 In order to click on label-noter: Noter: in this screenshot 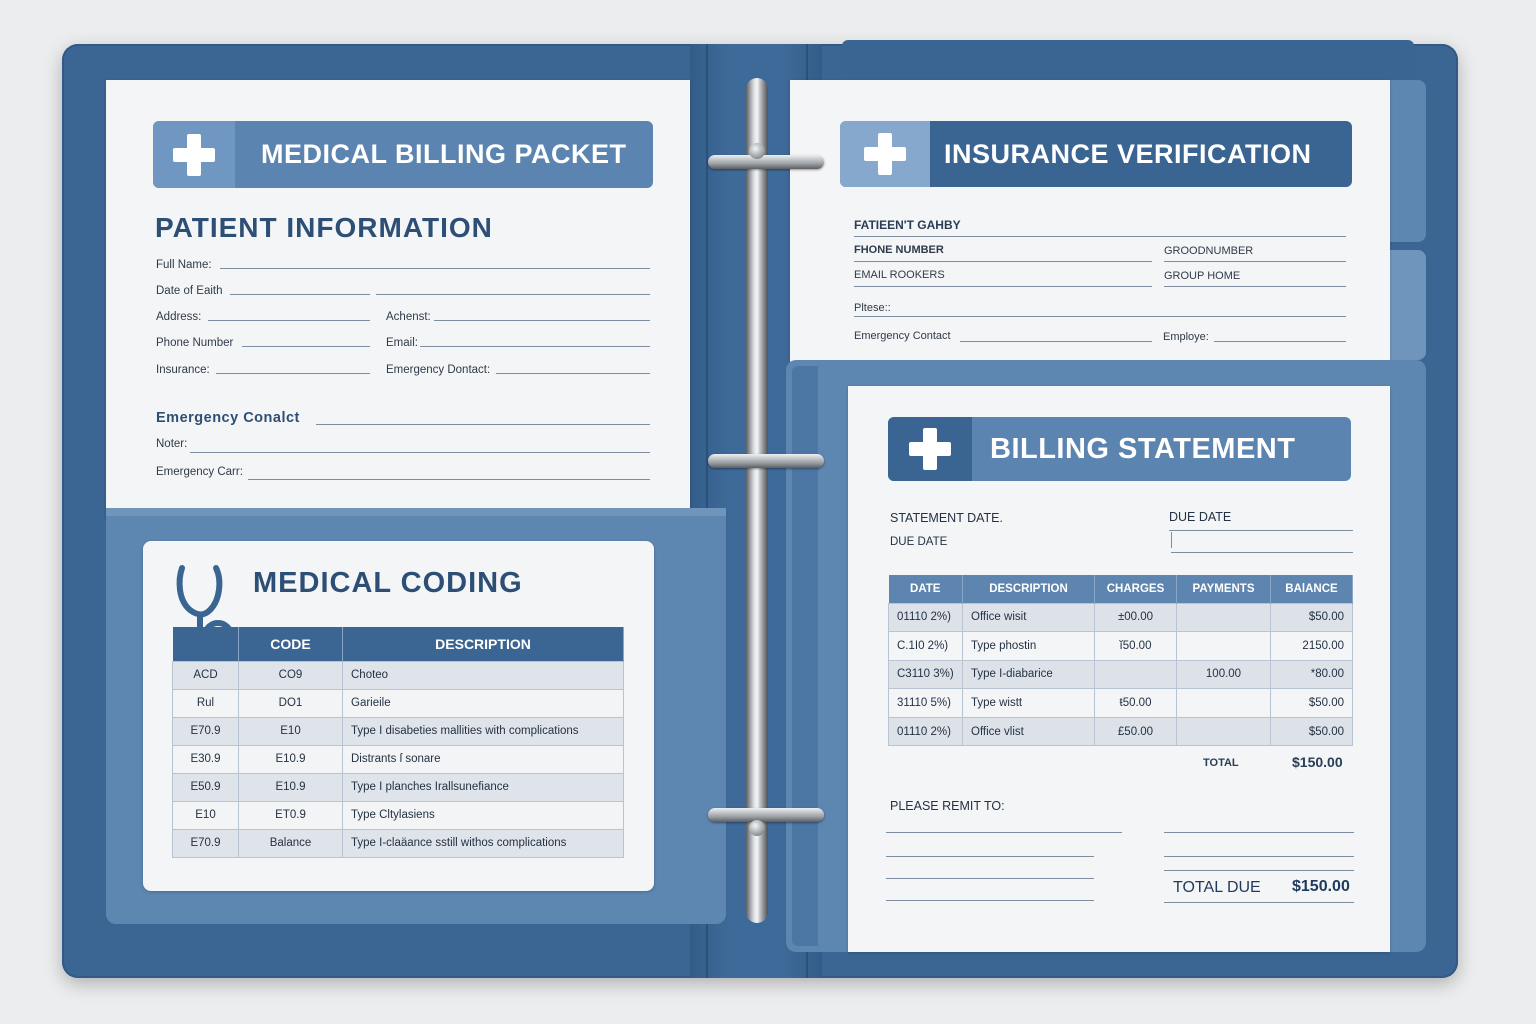, I will do `click(172, 444)`.